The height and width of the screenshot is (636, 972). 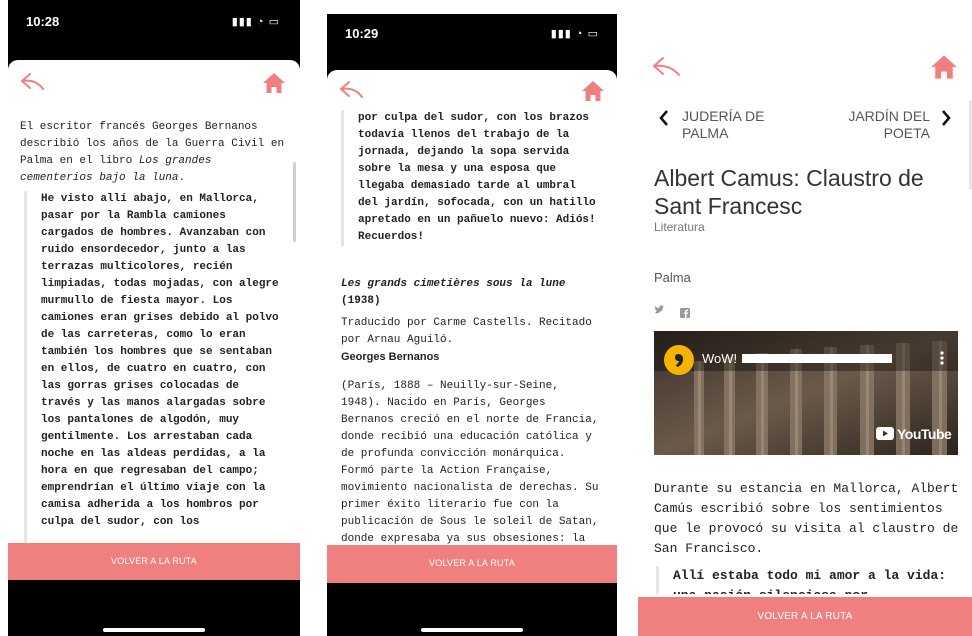 I want to click on facebook-icon, so click(x=685, y=314).